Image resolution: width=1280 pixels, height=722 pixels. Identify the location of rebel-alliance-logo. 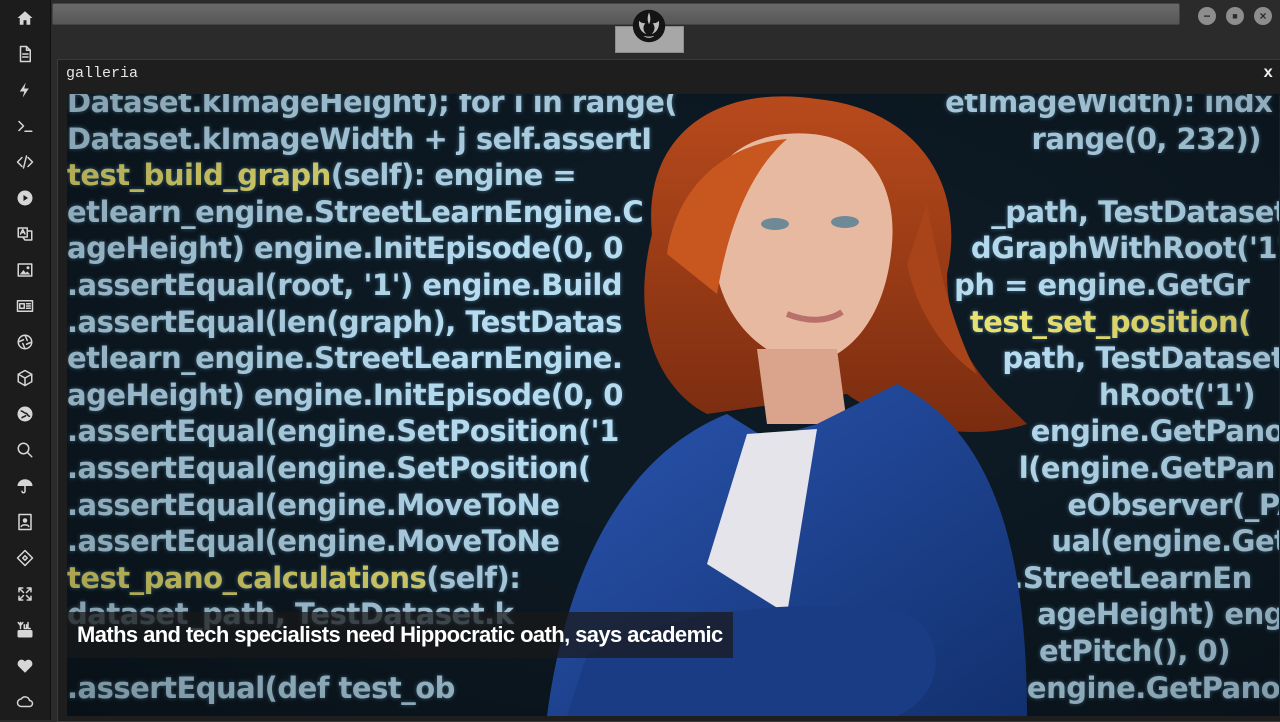
(649, 26).